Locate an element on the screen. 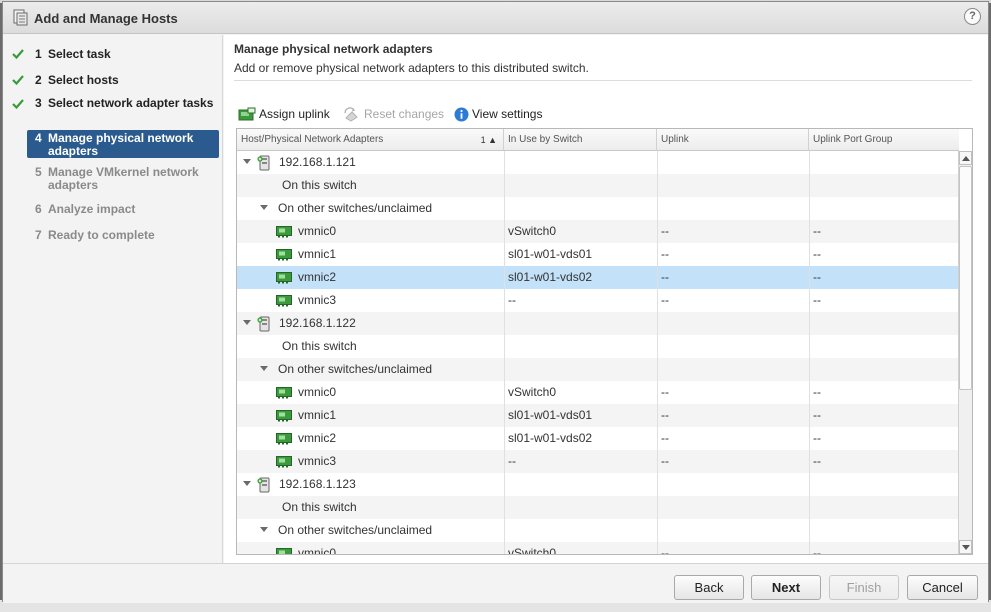 The image size is (991, 612). adapter-name-cell: vmnic3 is located at coordinates (317, 461).